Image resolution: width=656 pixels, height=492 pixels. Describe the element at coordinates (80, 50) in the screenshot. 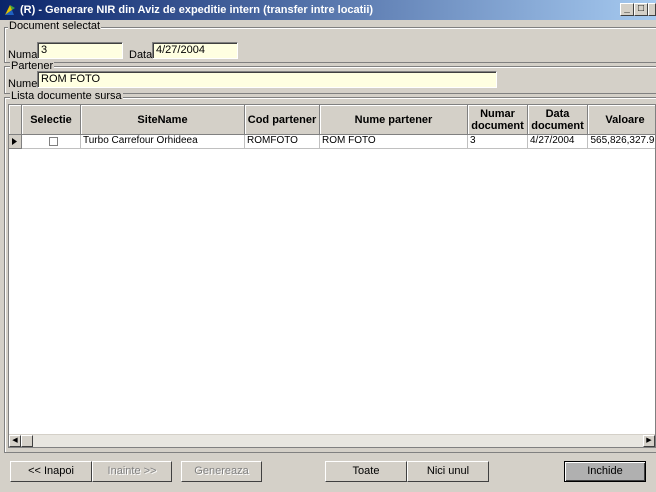

I see `numar-field: 3` at that location.